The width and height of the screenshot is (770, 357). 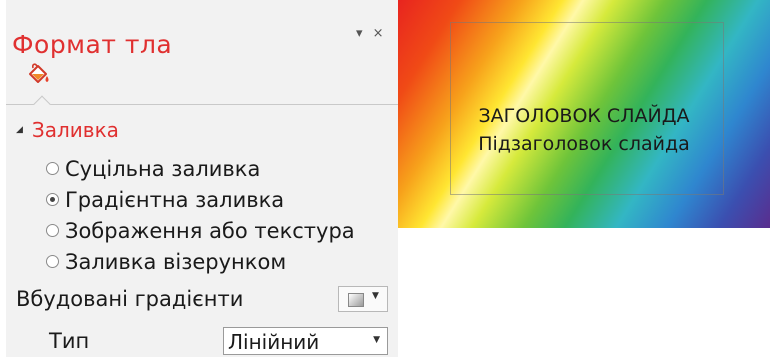 I want to click on radio-option-solid-fill: Суцільна заливка, so click(x=200, y=168).